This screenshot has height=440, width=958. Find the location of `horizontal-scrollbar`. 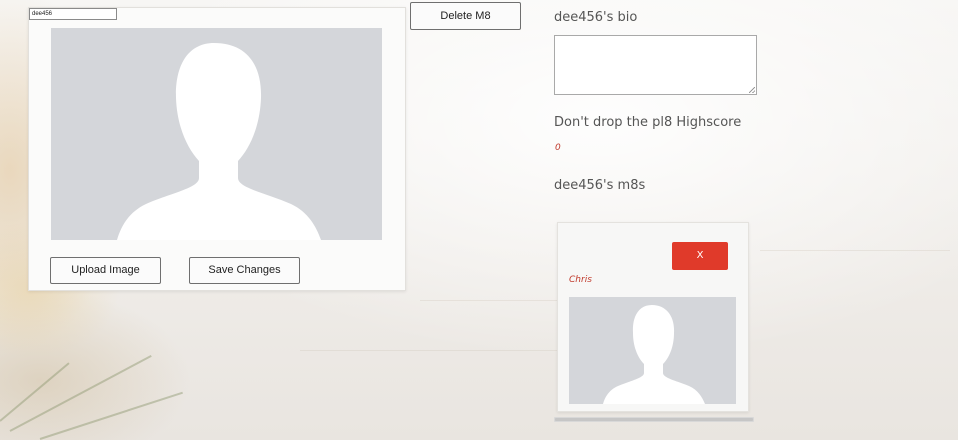

horizontal-scrollbar is located at coordinates (654, 419).